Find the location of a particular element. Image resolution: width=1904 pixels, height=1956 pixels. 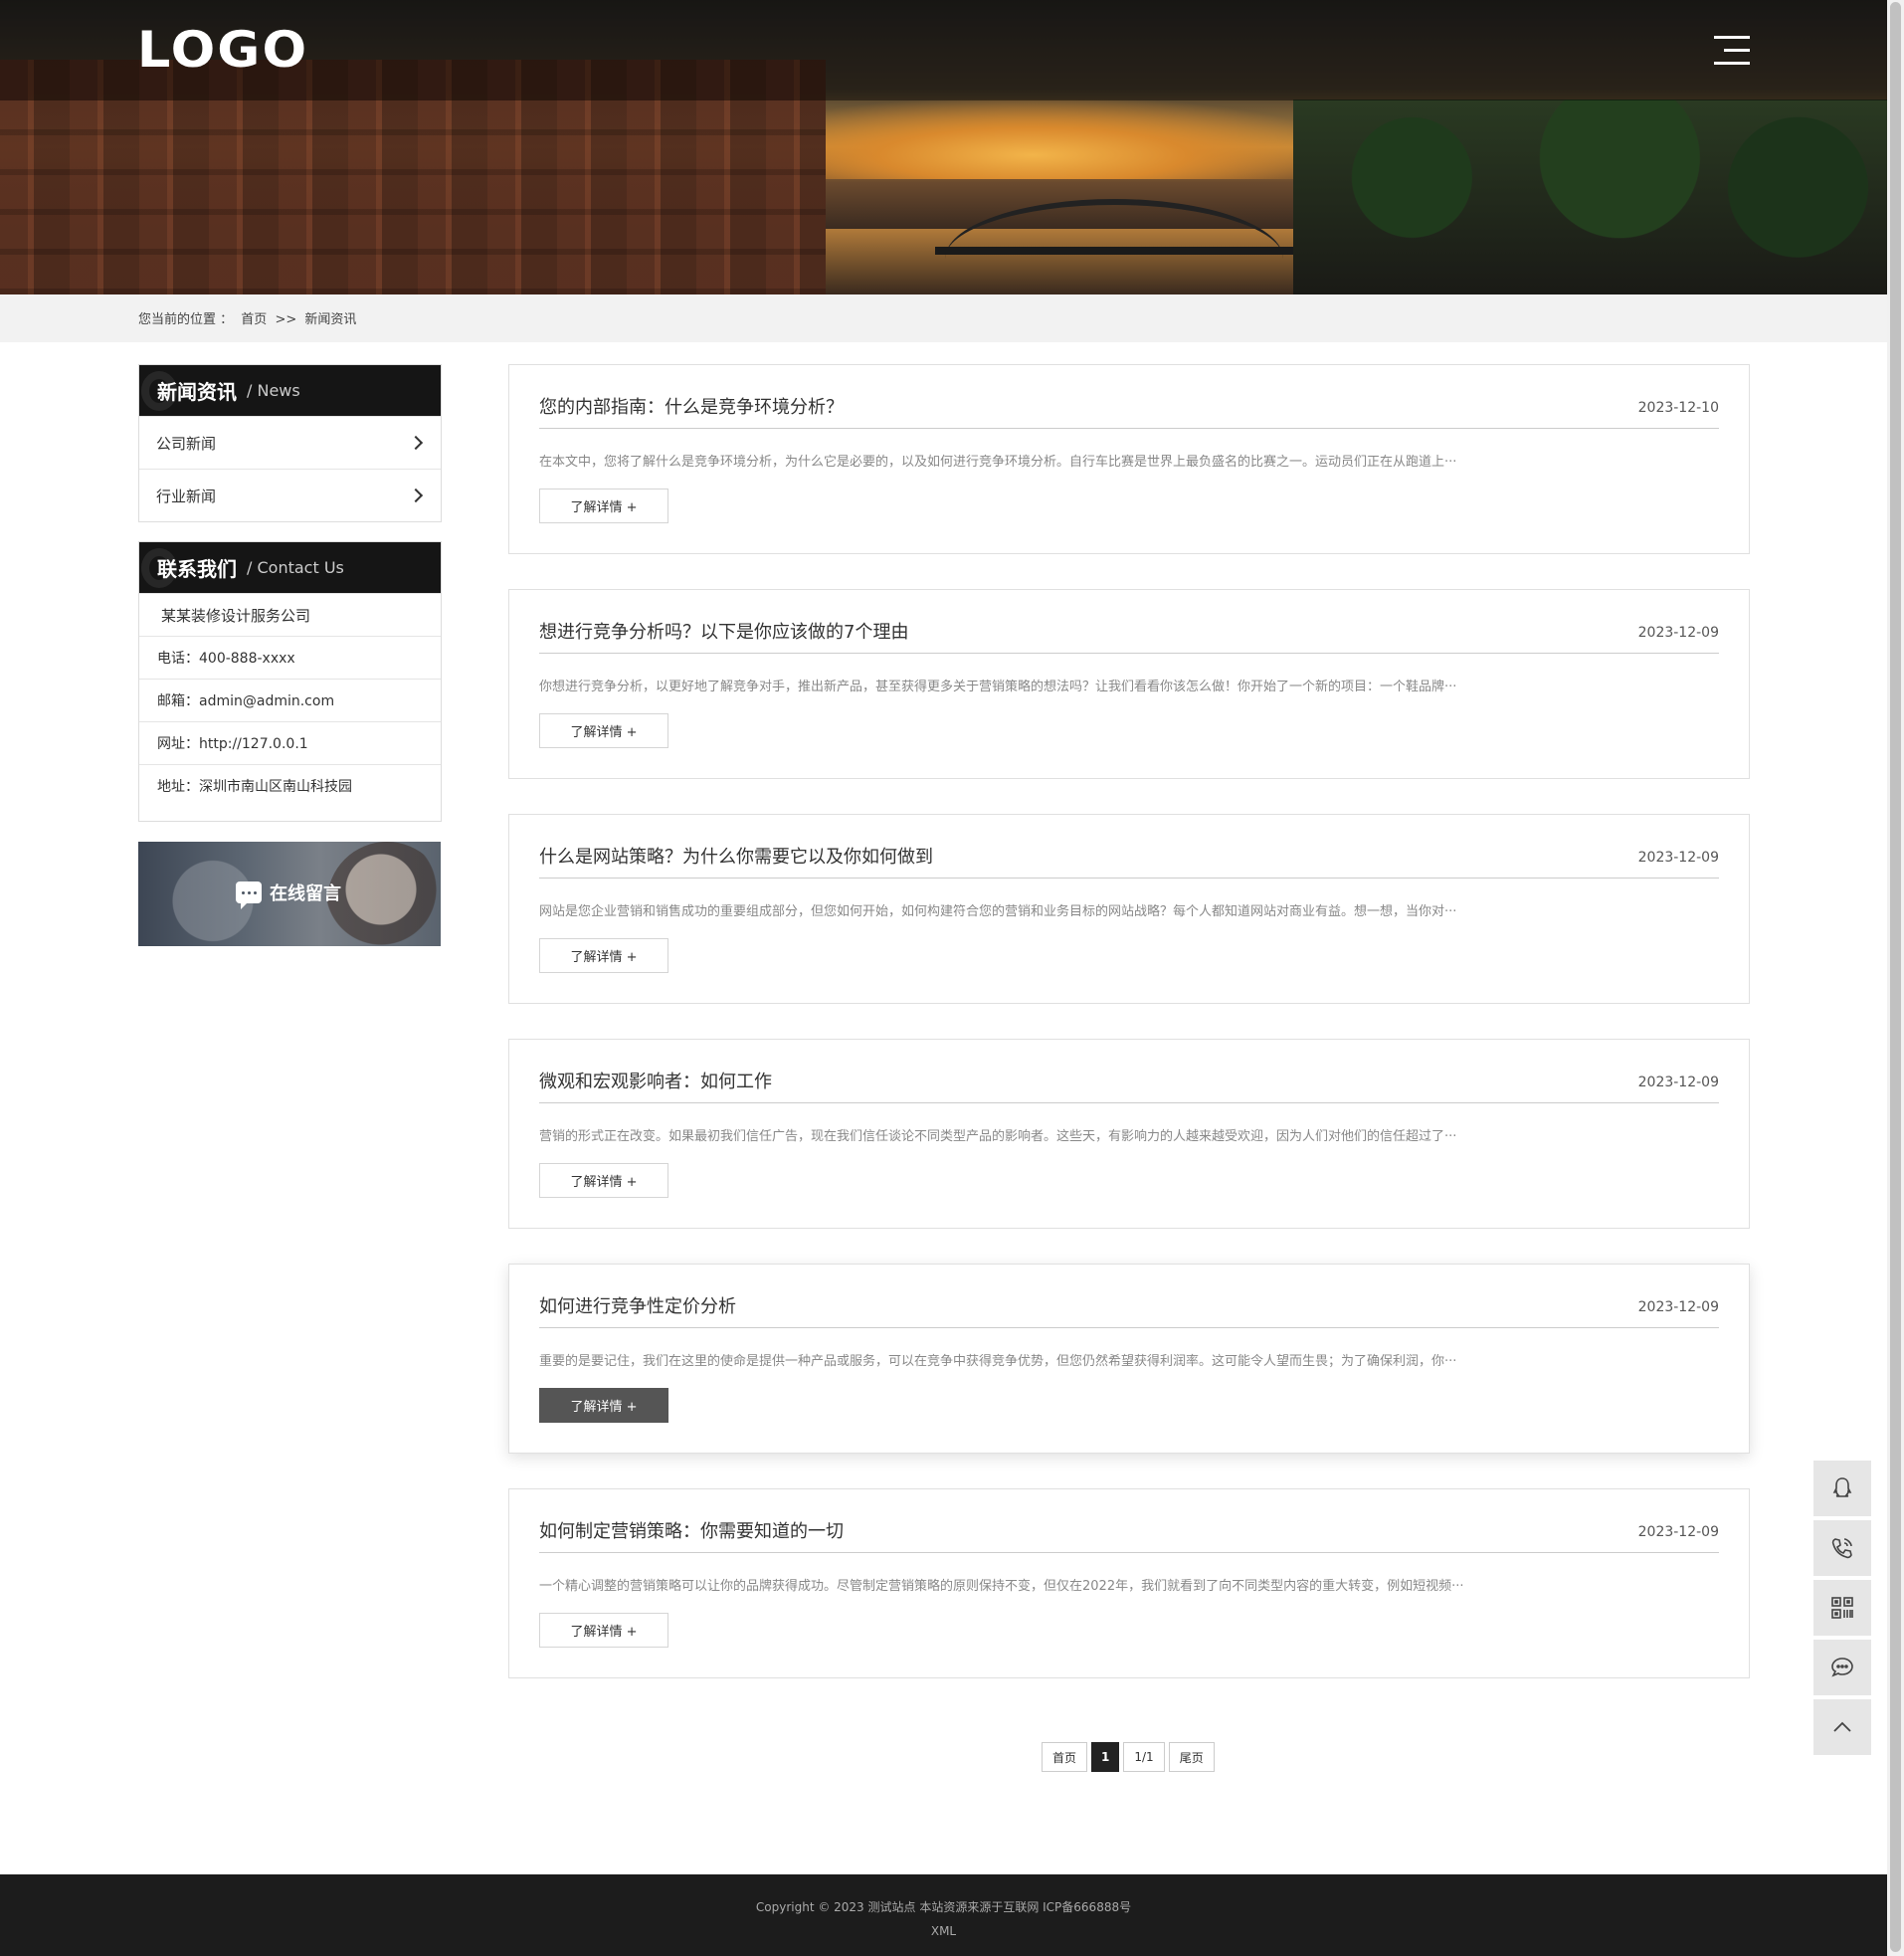

contact-phone: 电话：400-888-xxxx is located at coordinates (290, 657).